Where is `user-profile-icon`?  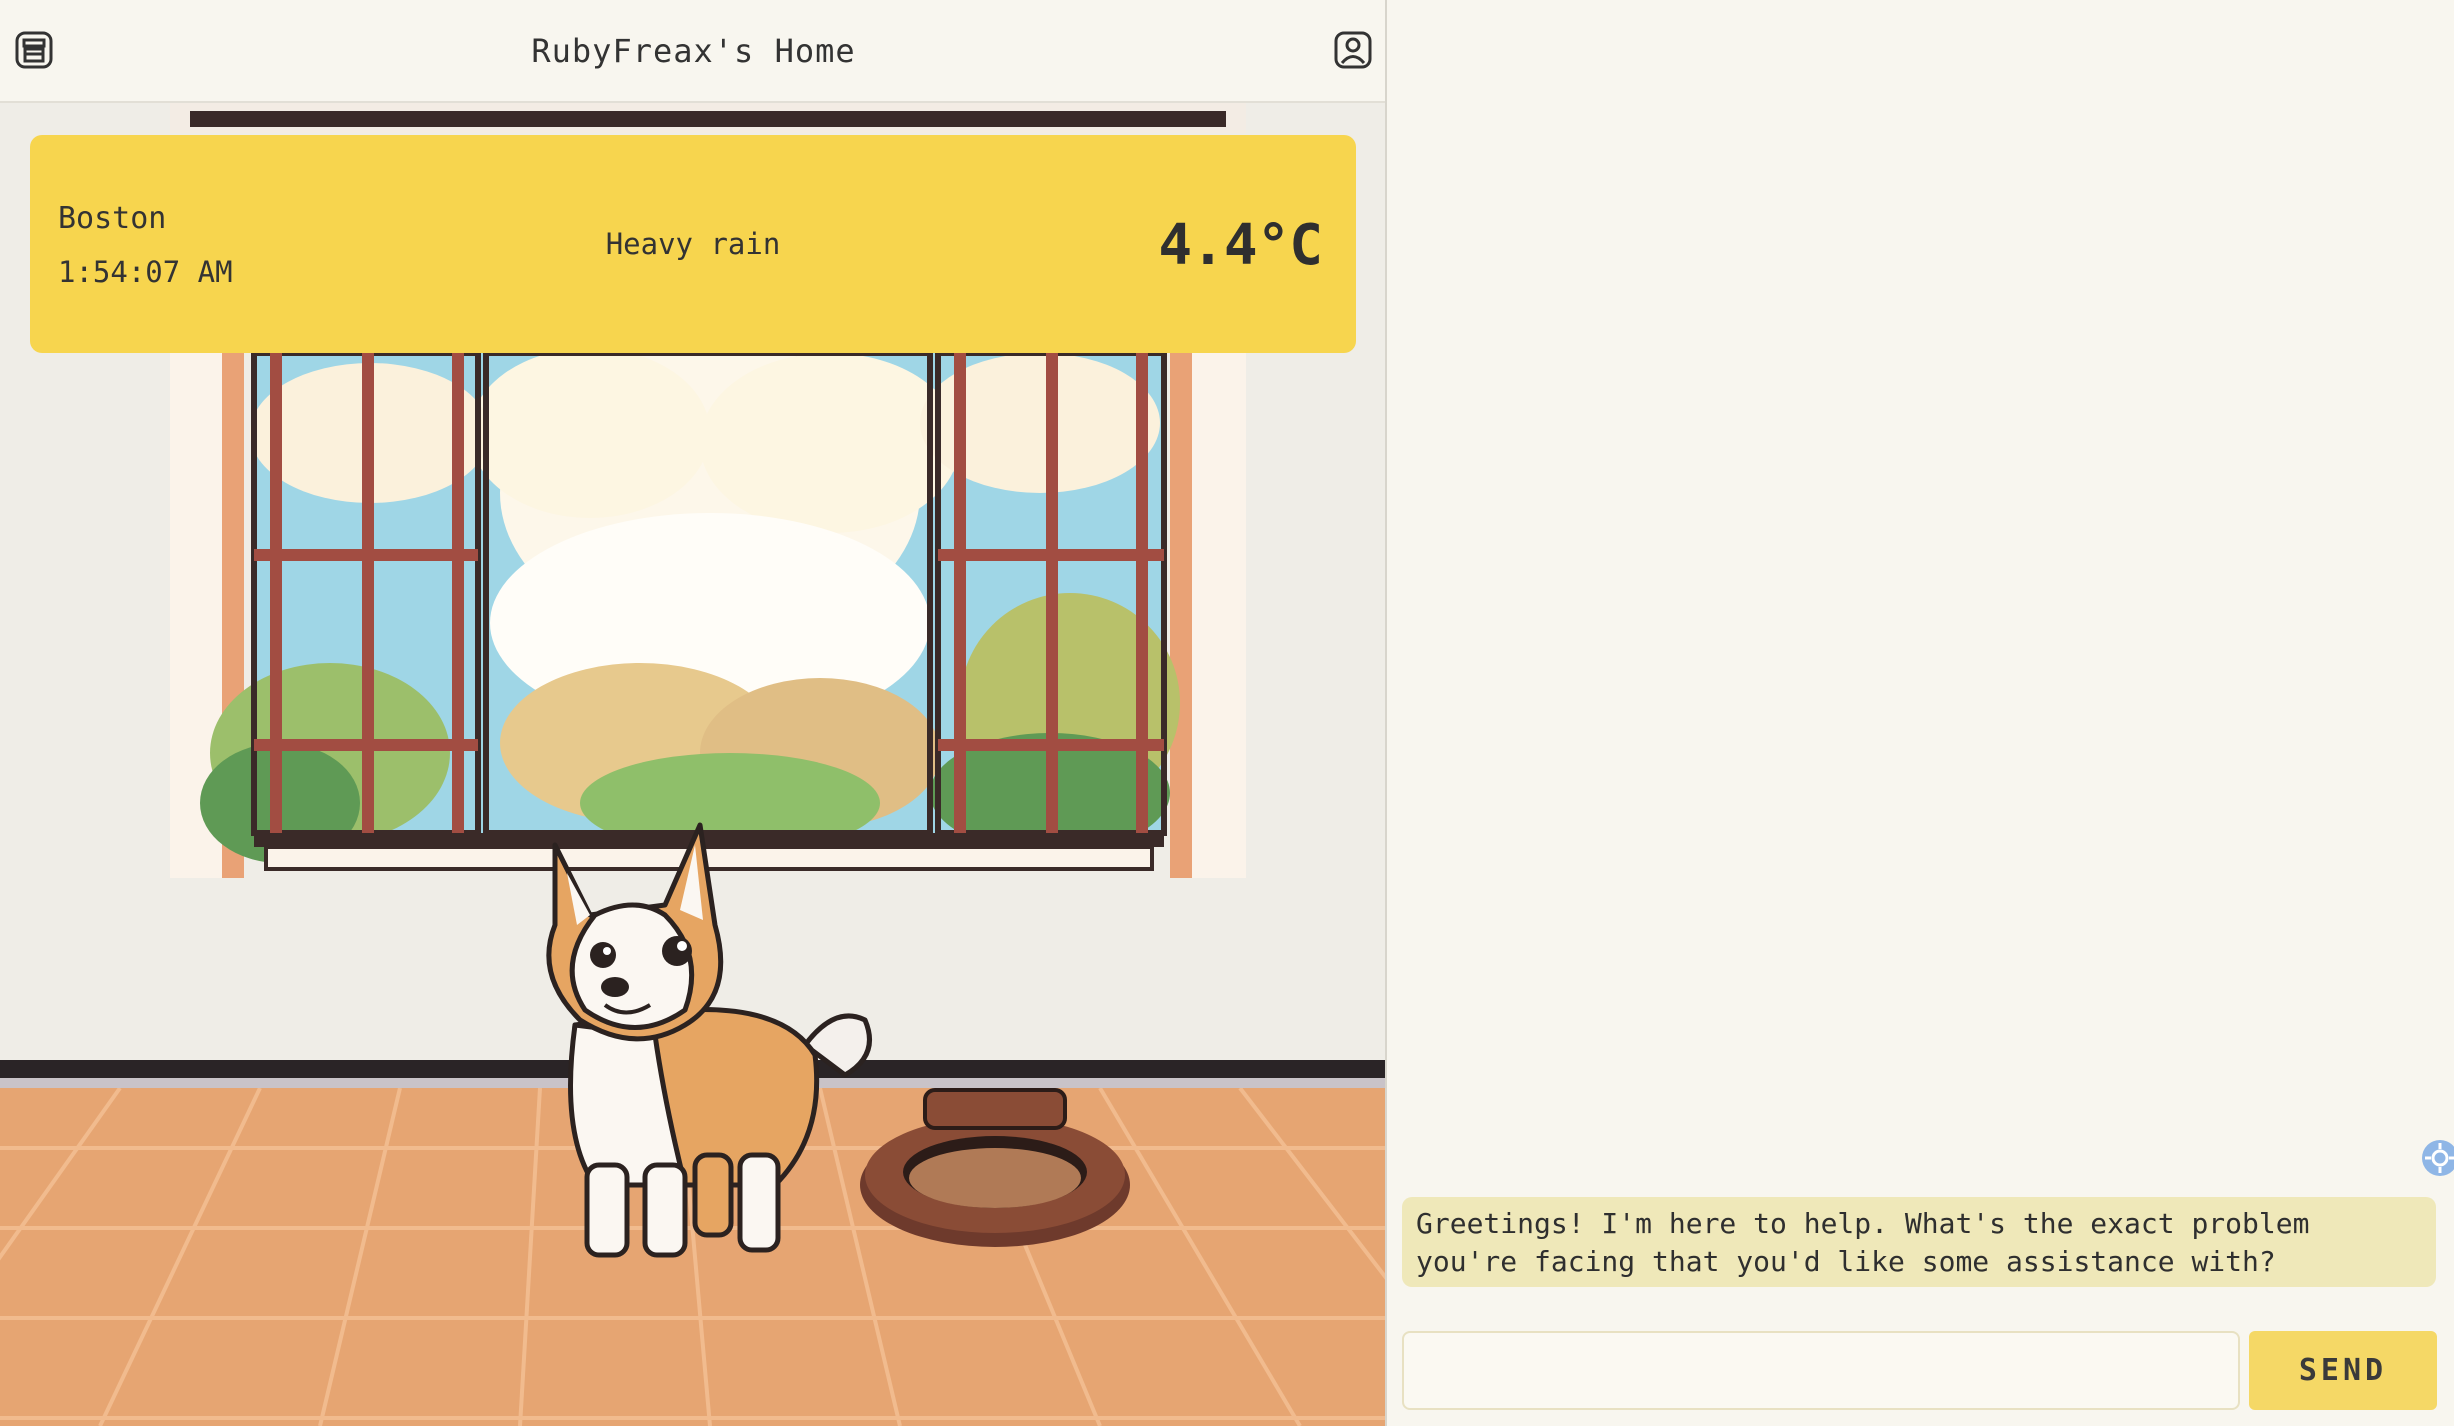
user-profile-icon is located at coordinates (1353, 50).